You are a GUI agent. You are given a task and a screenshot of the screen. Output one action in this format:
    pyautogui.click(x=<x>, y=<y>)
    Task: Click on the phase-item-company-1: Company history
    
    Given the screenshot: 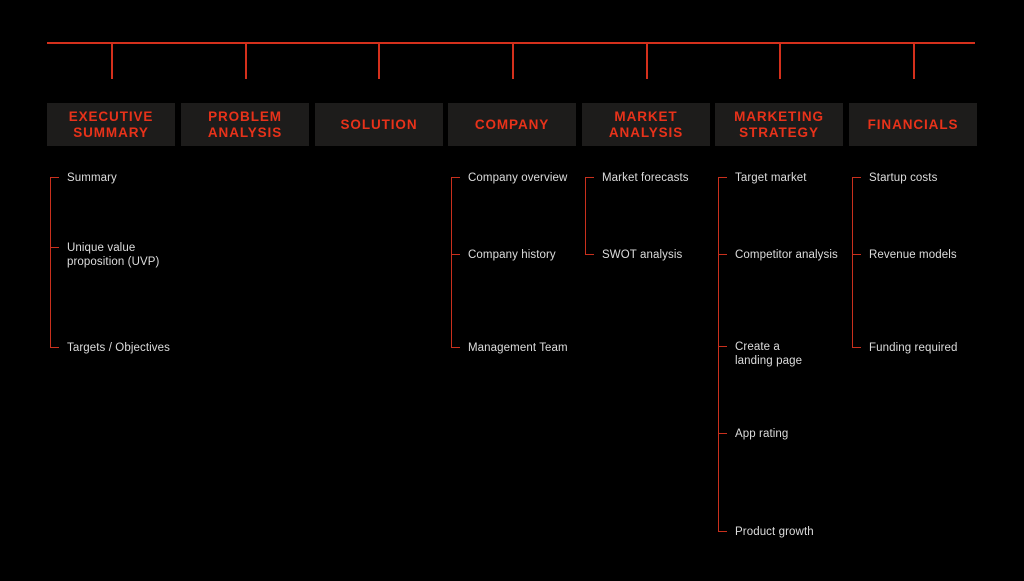 What is the action you would take?
    pyautogui.click(x=512, y=256)
    